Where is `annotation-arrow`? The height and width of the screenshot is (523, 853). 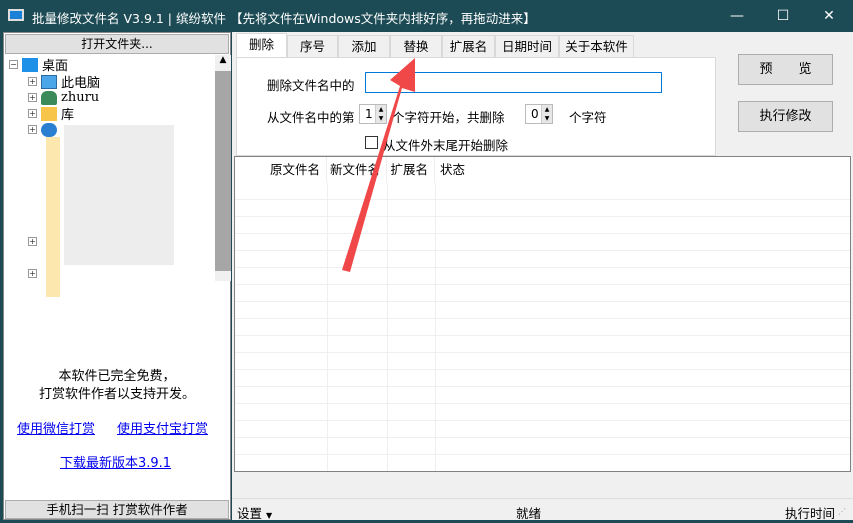 annotation-arrow is located at coordinates (378, 165).